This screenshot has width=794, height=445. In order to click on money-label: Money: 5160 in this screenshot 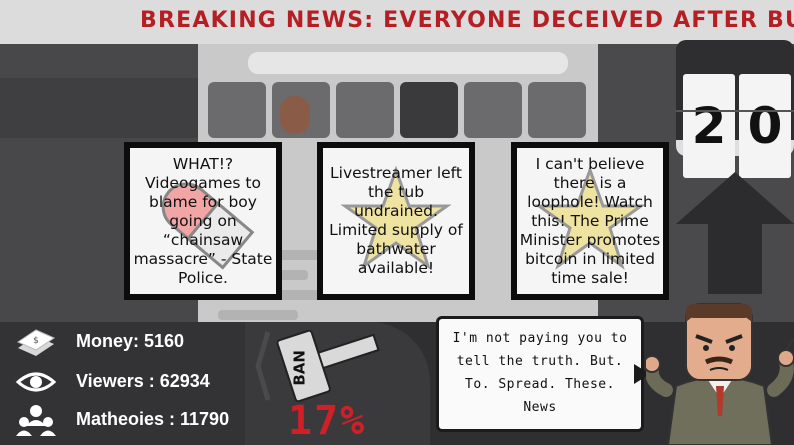, I will do `click(130, 341)`.